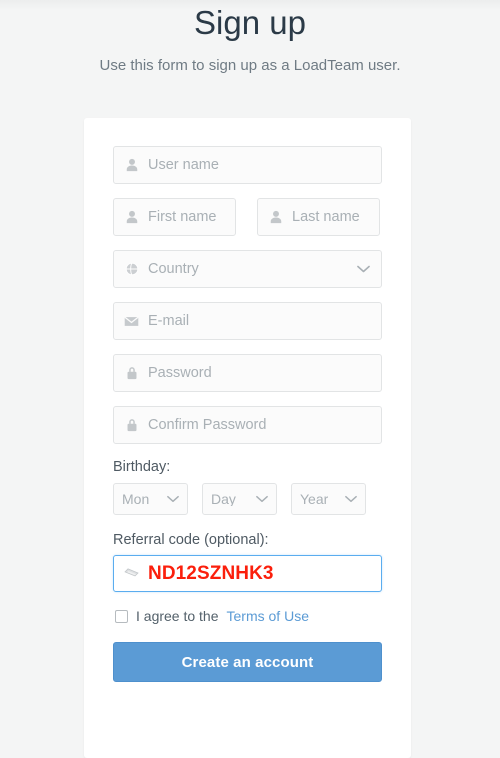  Describe the element at coordinates (207, 425) in the screenshot. I see `confirm-password-placeholder: Confirm Password` at that location.